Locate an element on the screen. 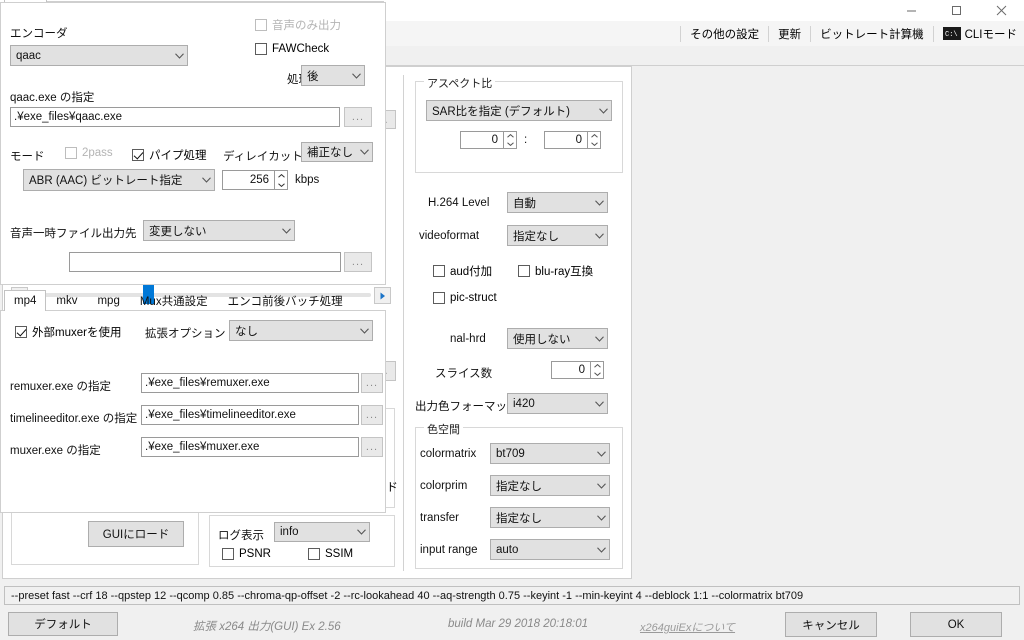 The height and width of the screenshot is (640, 1024). qaac-exe-path-input: .¥exe_files¥qaac.exe is located at coordinates (175, 117).